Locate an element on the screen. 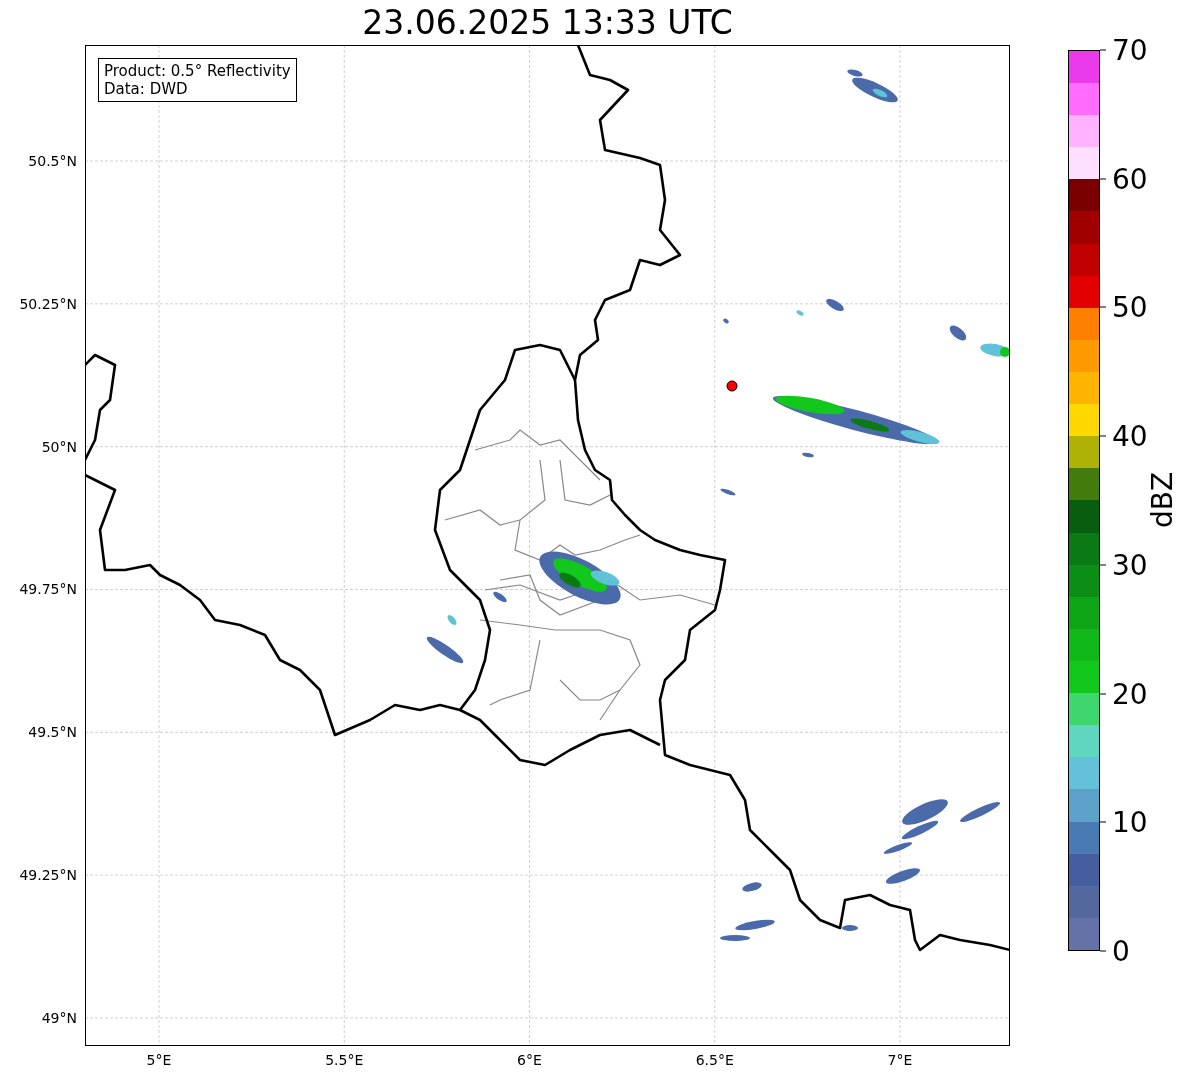  colorbar-tick-label: 10 is located at coordinates (1124, 822).